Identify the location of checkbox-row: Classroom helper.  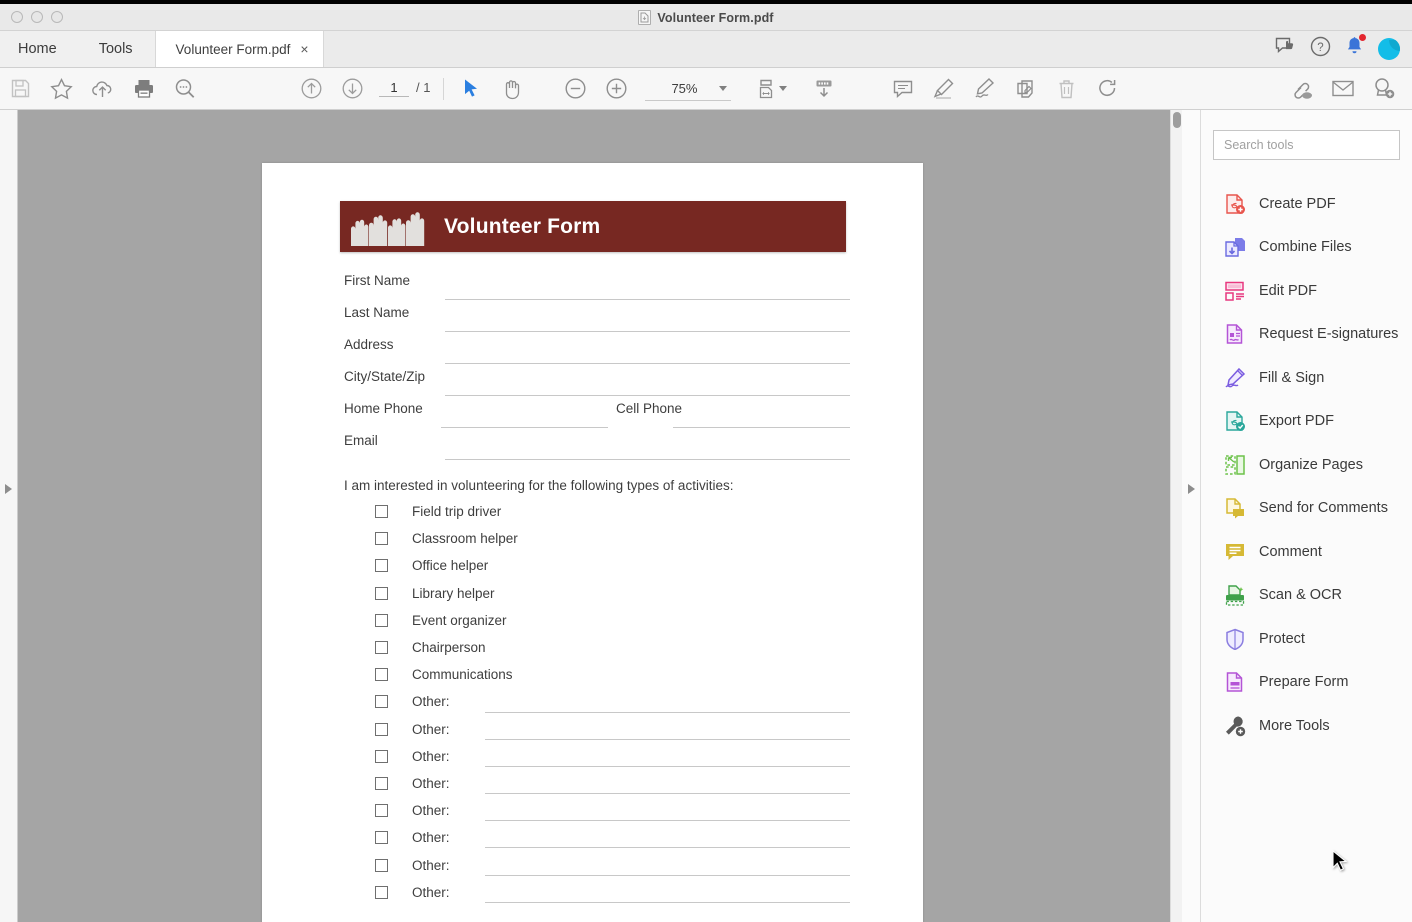
(612, 538).